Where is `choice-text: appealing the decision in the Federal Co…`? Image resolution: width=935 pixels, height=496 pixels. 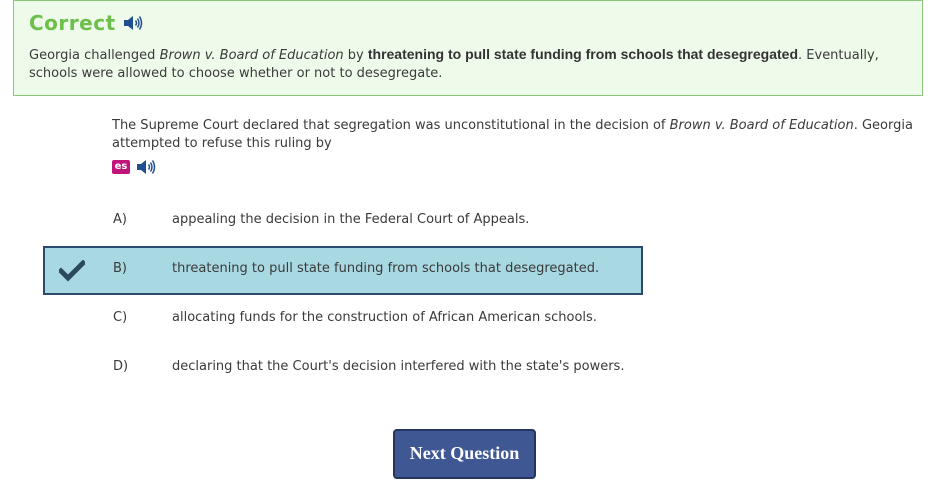 choice-text: appealing the decision in the Federal Co… is located at coordinates (351, 219).